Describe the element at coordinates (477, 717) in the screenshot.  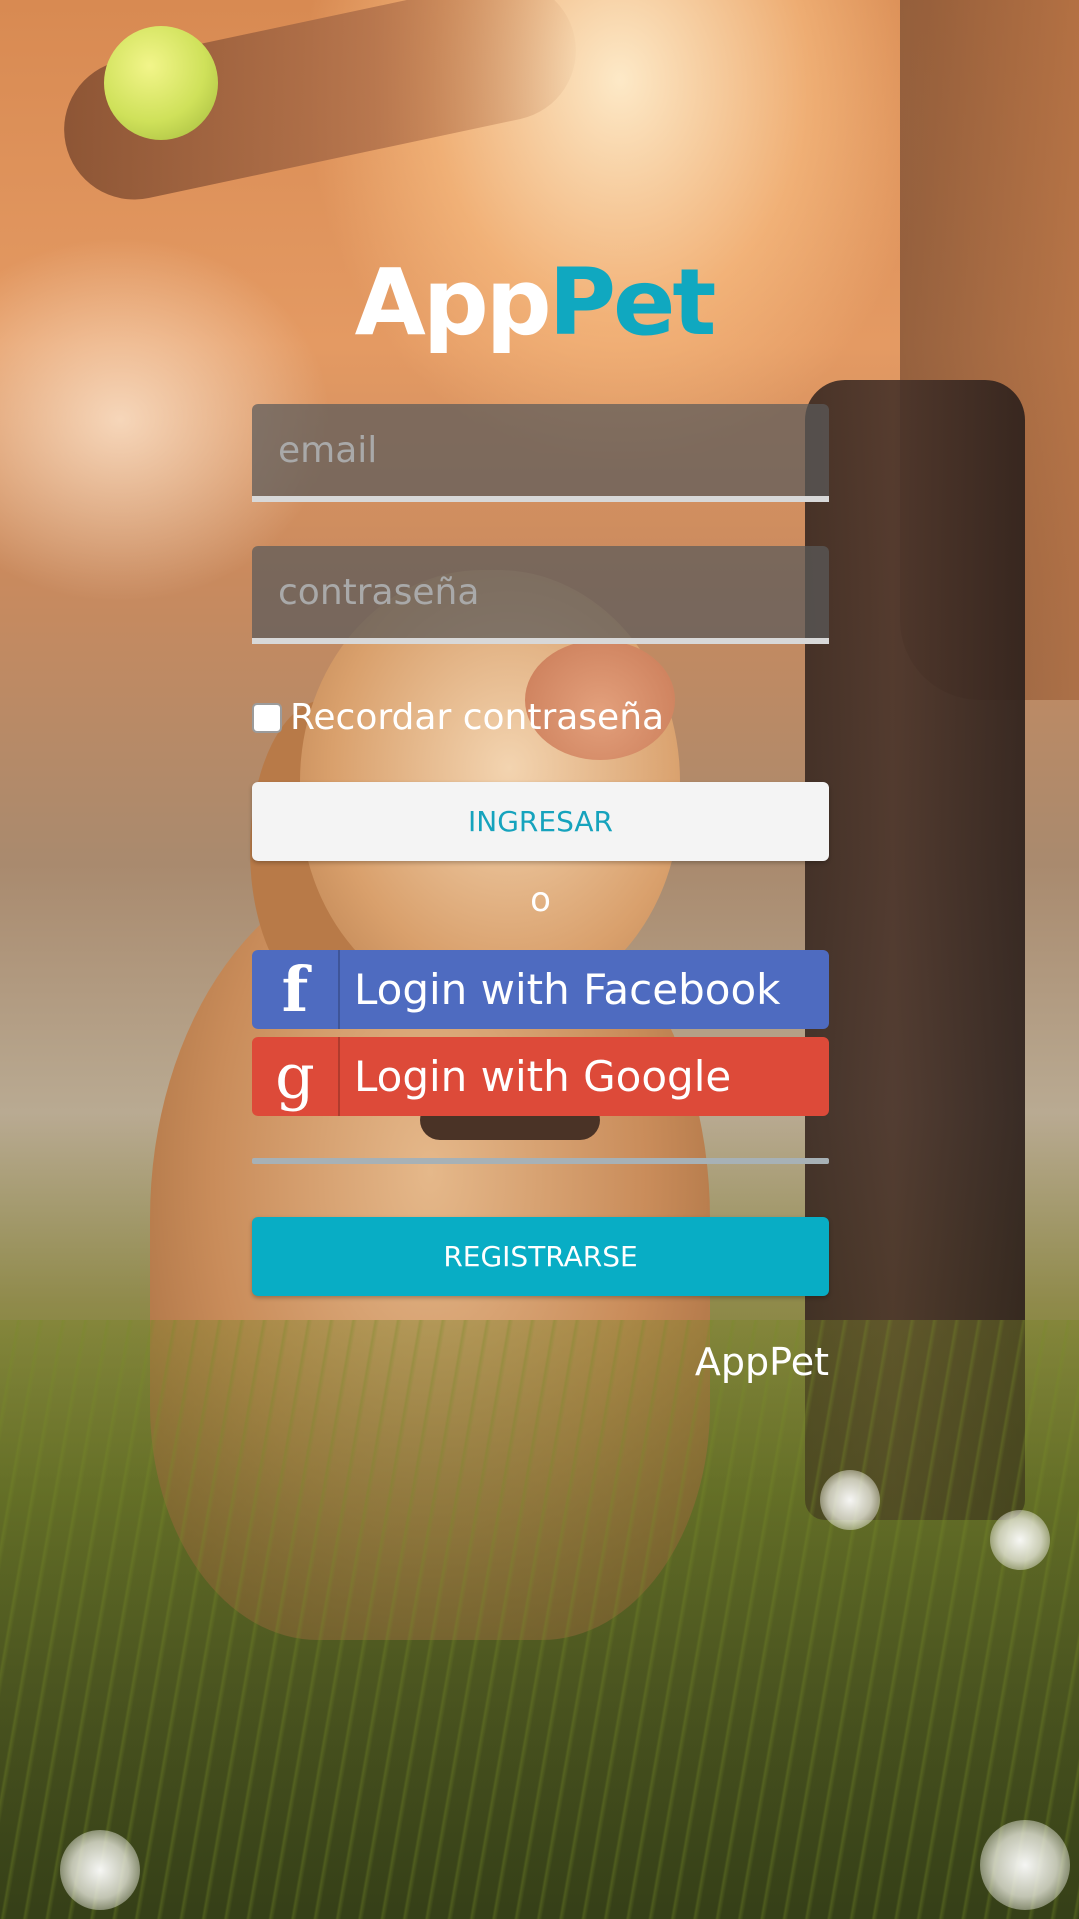
I see `remember-label: Recordar contraseña` at that location.